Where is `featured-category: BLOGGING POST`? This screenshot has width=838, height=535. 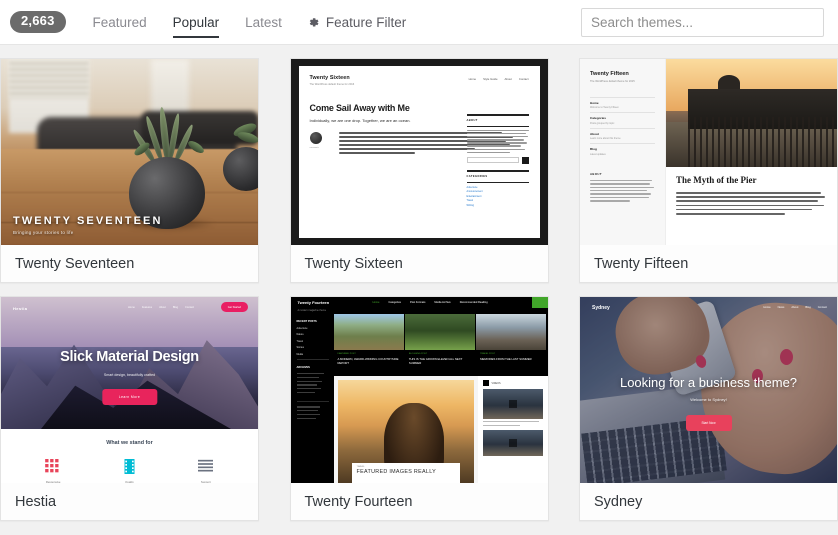
featured-category: BLOGGING POST is located at coordinates (418, 354).